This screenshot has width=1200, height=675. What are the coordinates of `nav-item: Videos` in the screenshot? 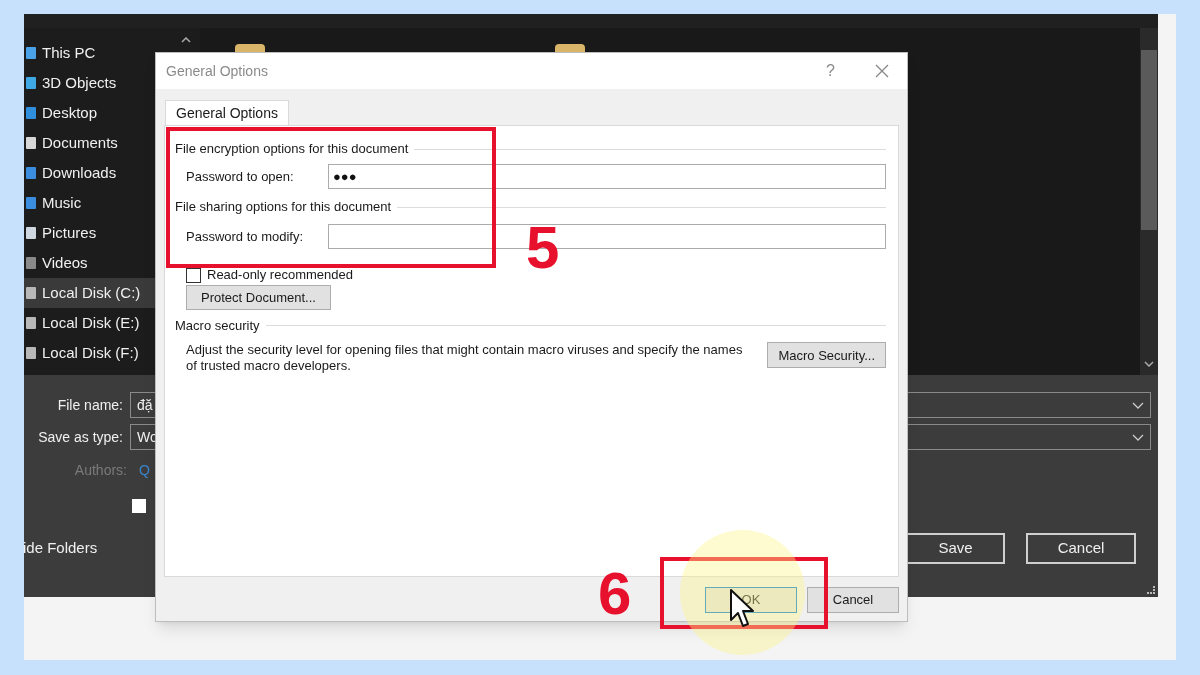 It's located at (112, 263).